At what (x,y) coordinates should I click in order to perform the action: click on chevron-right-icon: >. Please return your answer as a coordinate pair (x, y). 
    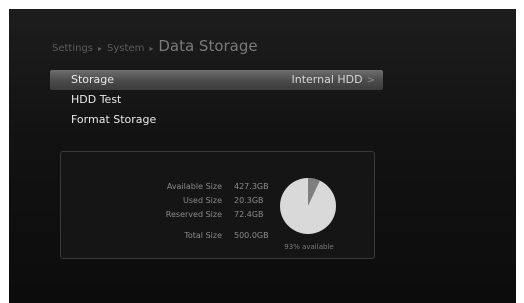
    Looking at the image, I should click on (370, 80).